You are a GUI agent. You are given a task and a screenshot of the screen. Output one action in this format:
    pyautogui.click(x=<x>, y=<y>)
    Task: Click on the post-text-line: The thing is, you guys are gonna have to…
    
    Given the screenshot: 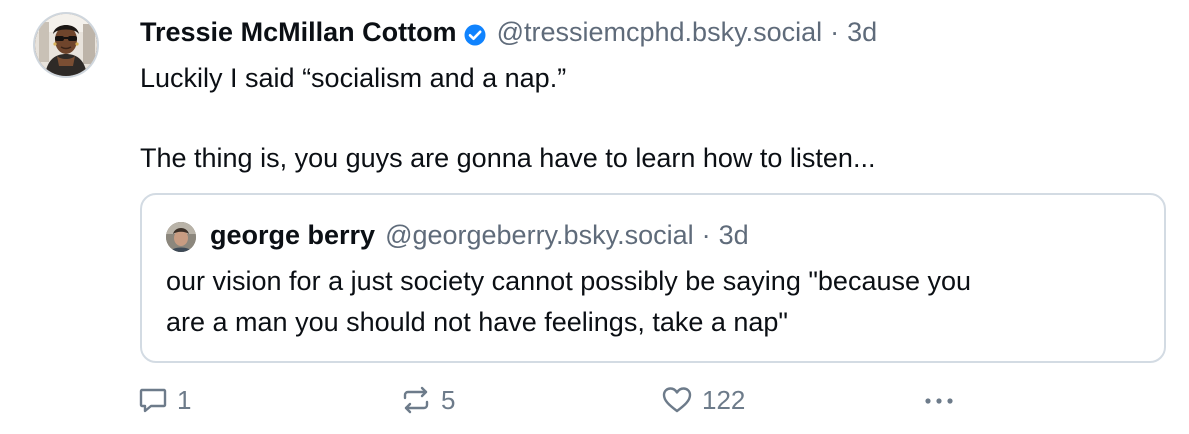 What is the action you would take?
    pyautogui.click(x=508, y=158)
    